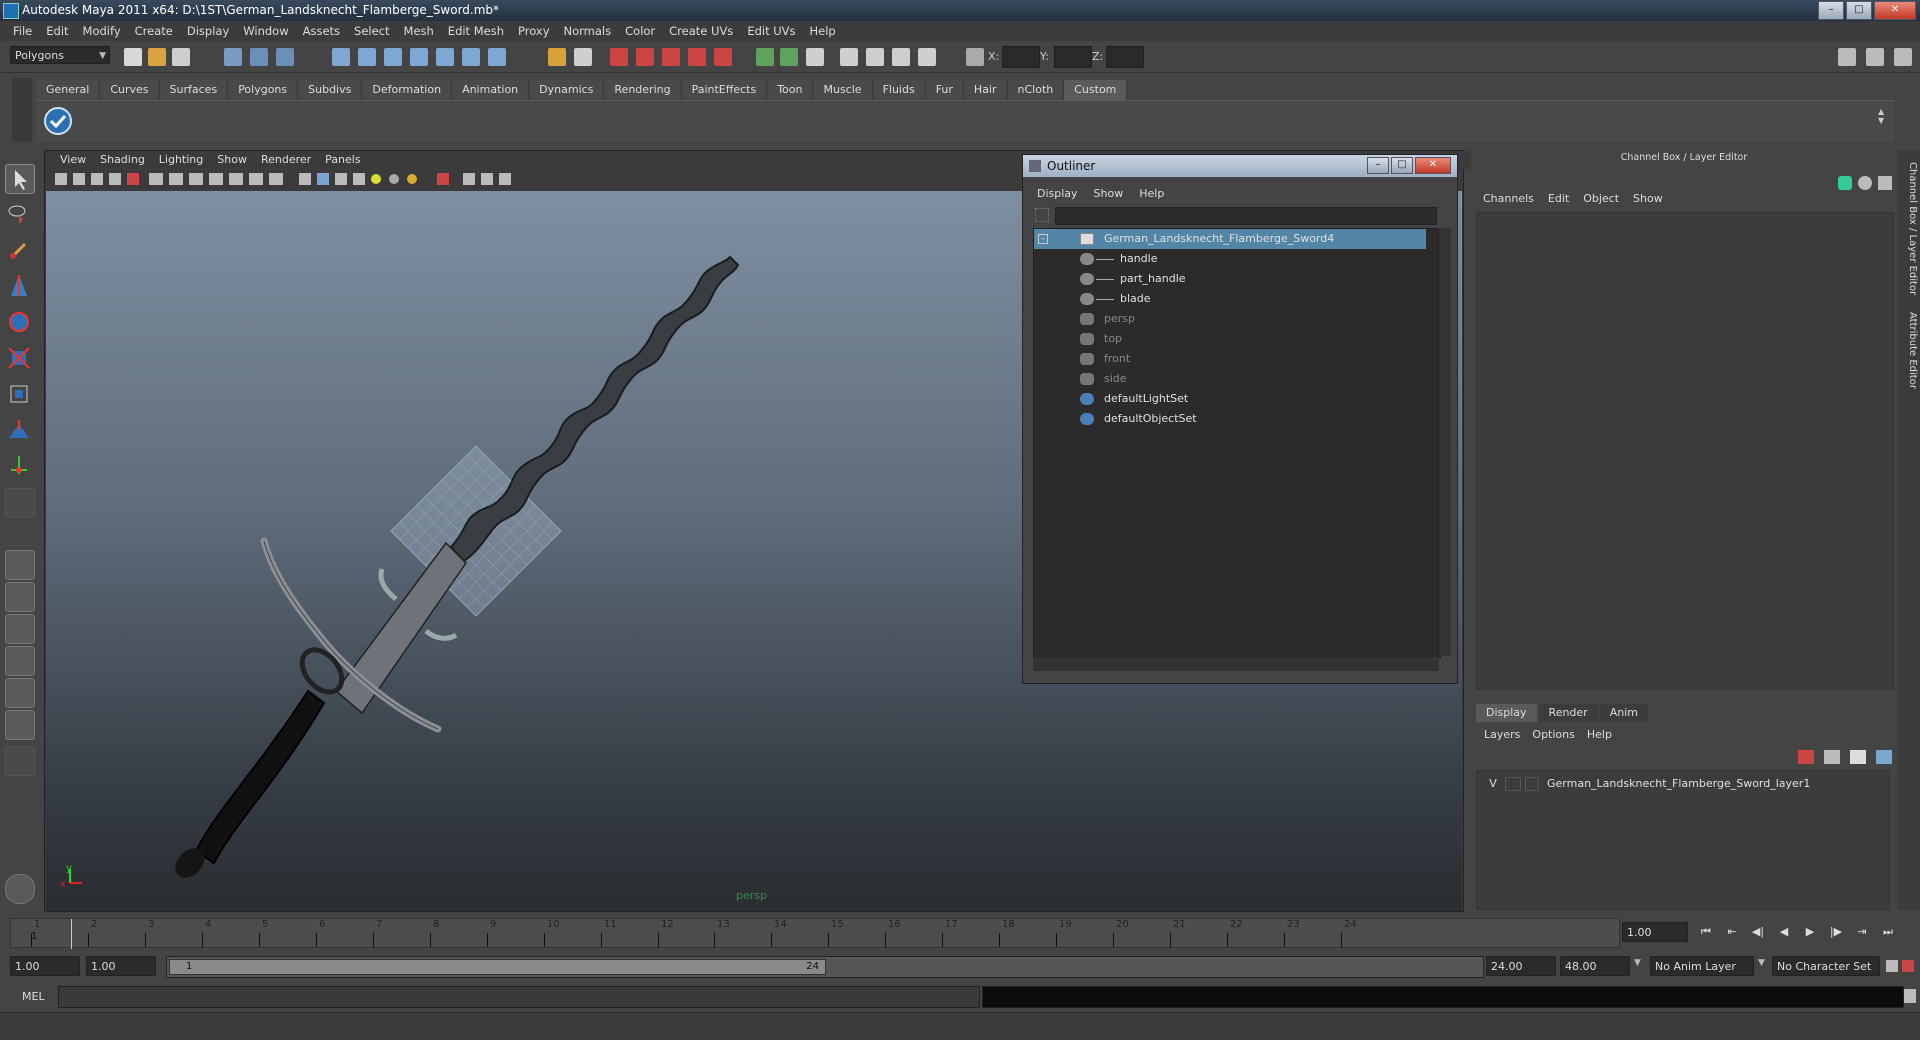 The height and width of the screenshot is (1040, 1920). Describe the element at coordinates (1908, 966) in the screenshot. I see `preferences-icon` at that location.